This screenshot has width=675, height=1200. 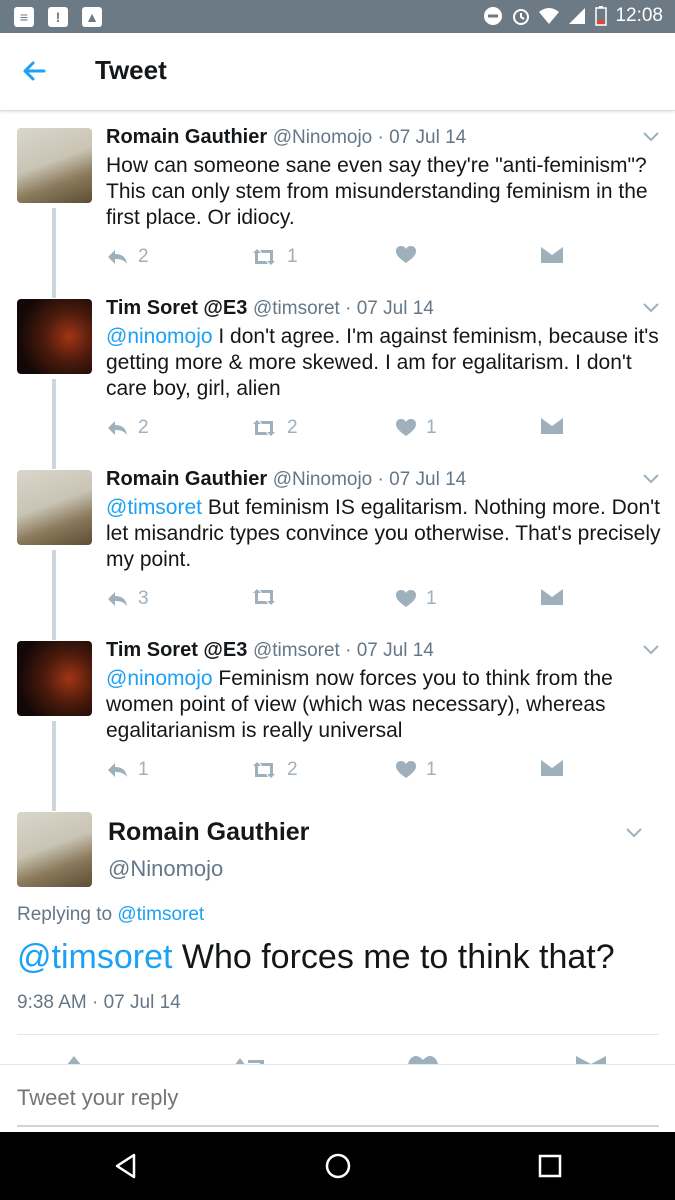 What do you see at coordinates (338, 1034) in the screenshot?
I see `divider` at bounding box center [338, 1034].